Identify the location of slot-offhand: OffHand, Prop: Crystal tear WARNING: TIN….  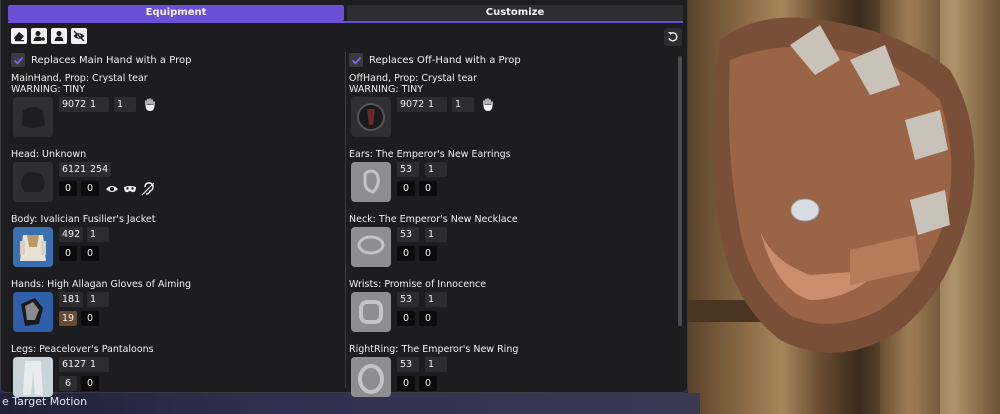
(514, 109).